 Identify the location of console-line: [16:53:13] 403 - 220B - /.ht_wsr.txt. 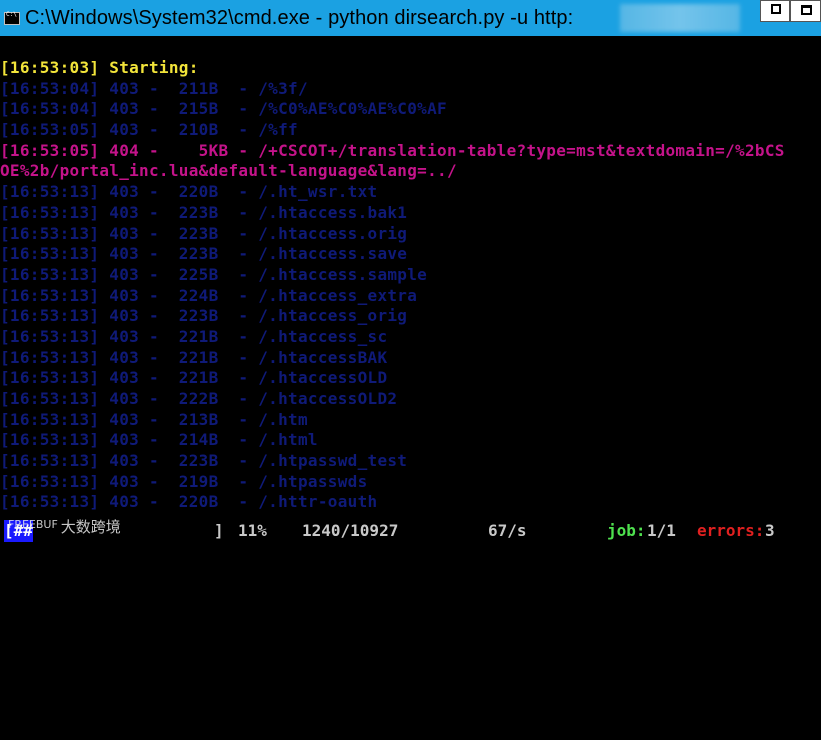
(189, 192).